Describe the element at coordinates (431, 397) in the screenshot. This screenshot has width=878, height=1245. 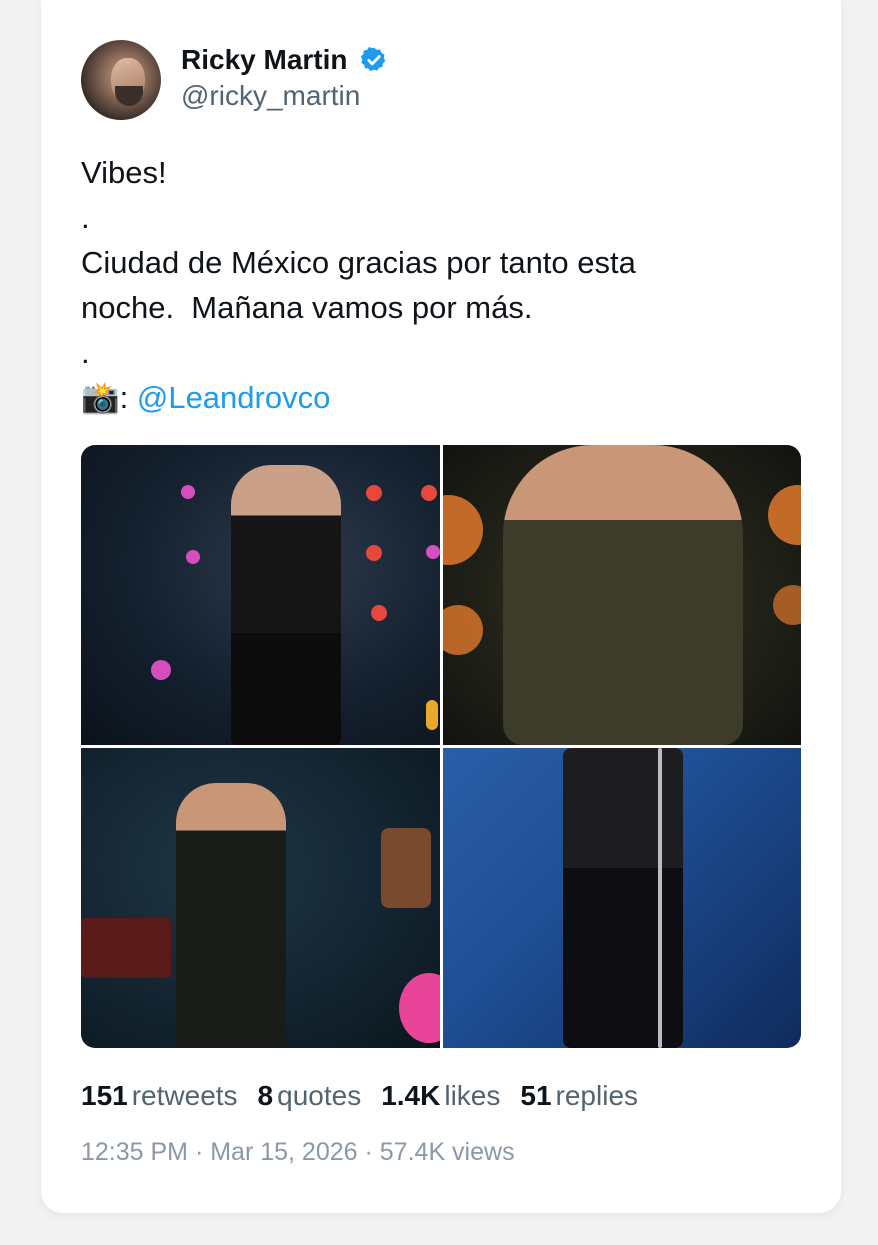
I see `photo-credit-line: 📸: @Leandrovco` at that location.